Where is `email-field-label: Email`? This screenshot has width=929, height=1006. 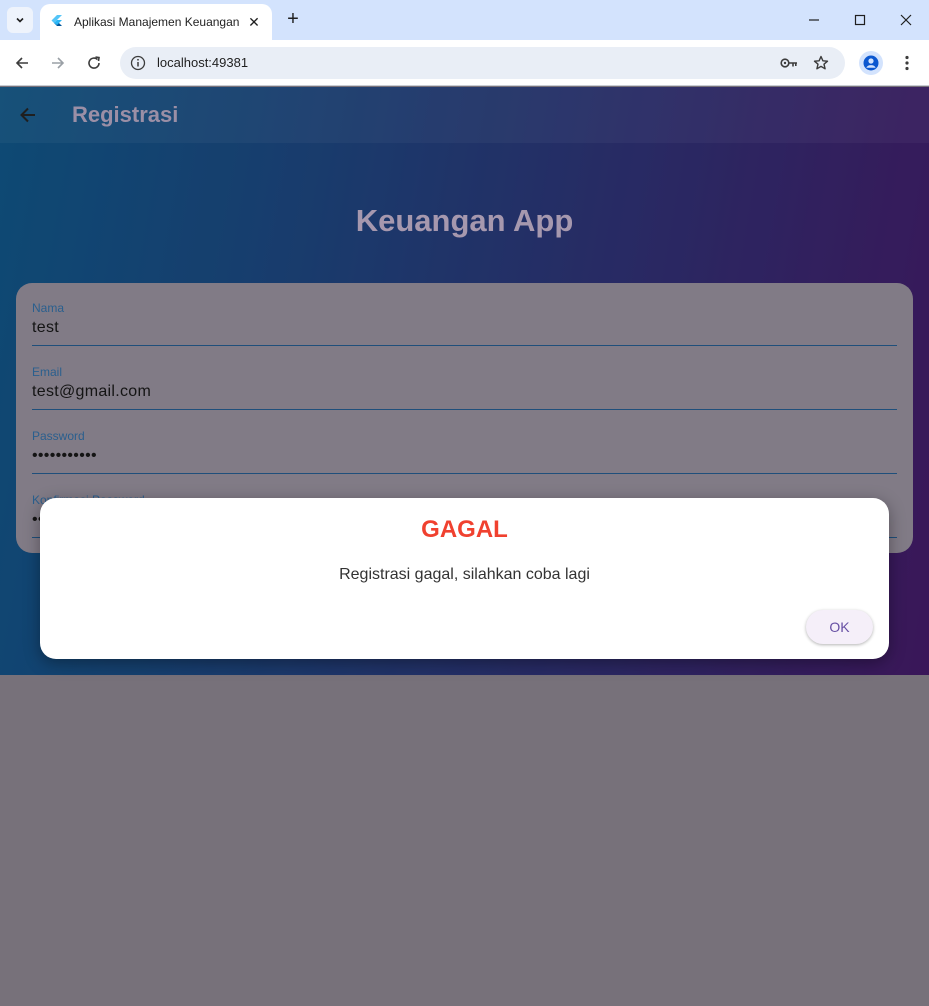
email-field-label: Email is located at coordinates (47, 372).